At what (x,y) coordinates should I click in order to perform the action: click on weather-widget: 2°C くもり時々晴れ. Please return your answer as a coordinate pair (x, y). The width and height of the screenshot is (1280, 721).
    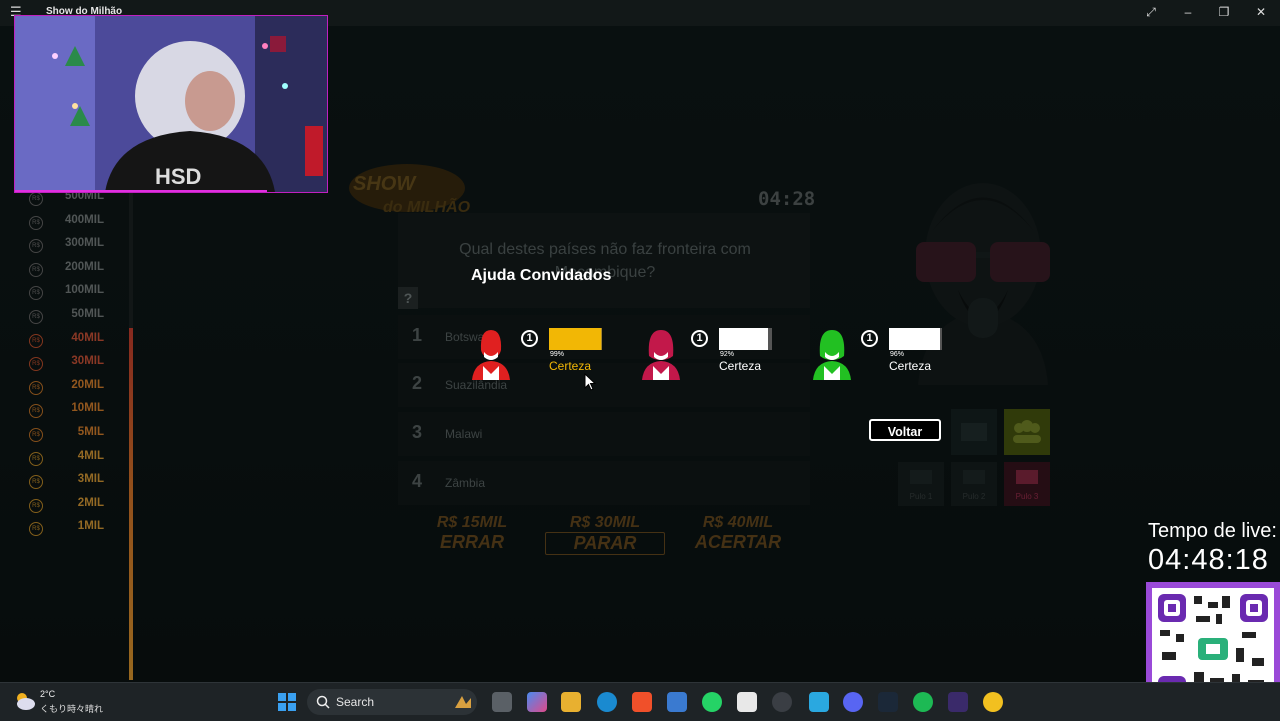
    Looking at the image, I should click on (64, 702).